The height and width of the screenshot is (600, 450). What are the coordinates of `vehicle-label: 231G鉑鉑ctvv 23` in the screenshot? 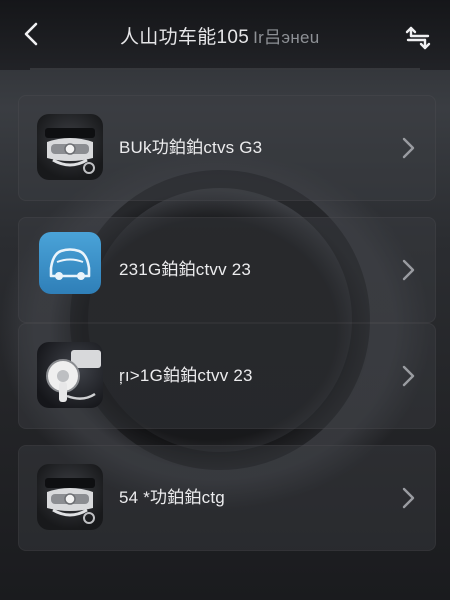 It's located at (185, 269).